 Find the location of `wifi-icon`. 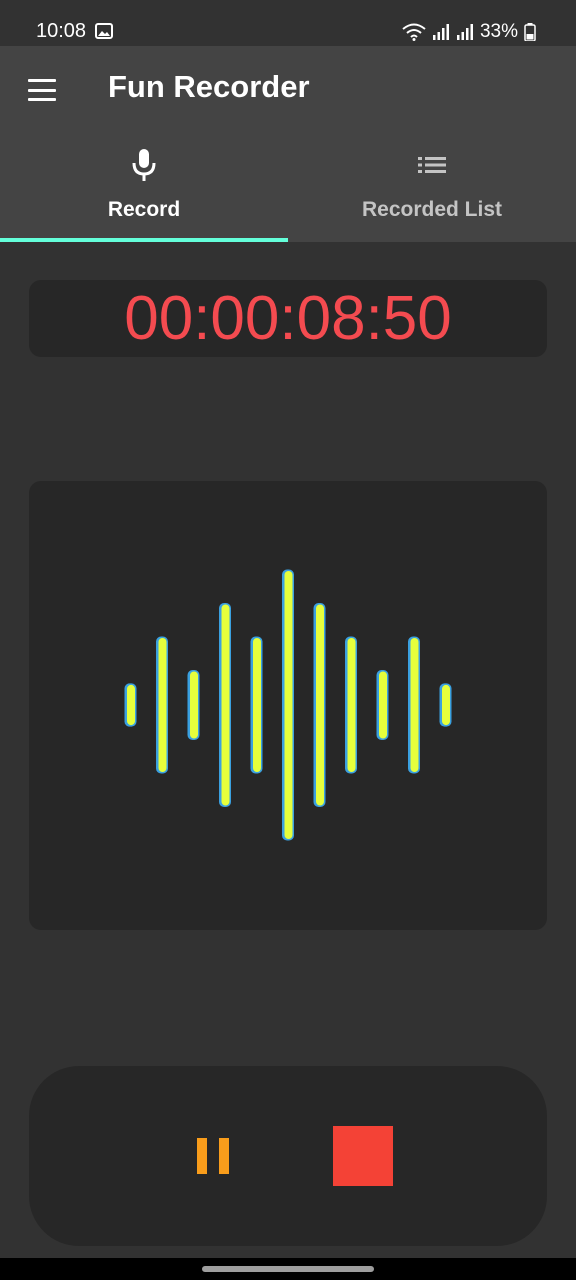

wifi-icon is located at coordinates (414, 32).